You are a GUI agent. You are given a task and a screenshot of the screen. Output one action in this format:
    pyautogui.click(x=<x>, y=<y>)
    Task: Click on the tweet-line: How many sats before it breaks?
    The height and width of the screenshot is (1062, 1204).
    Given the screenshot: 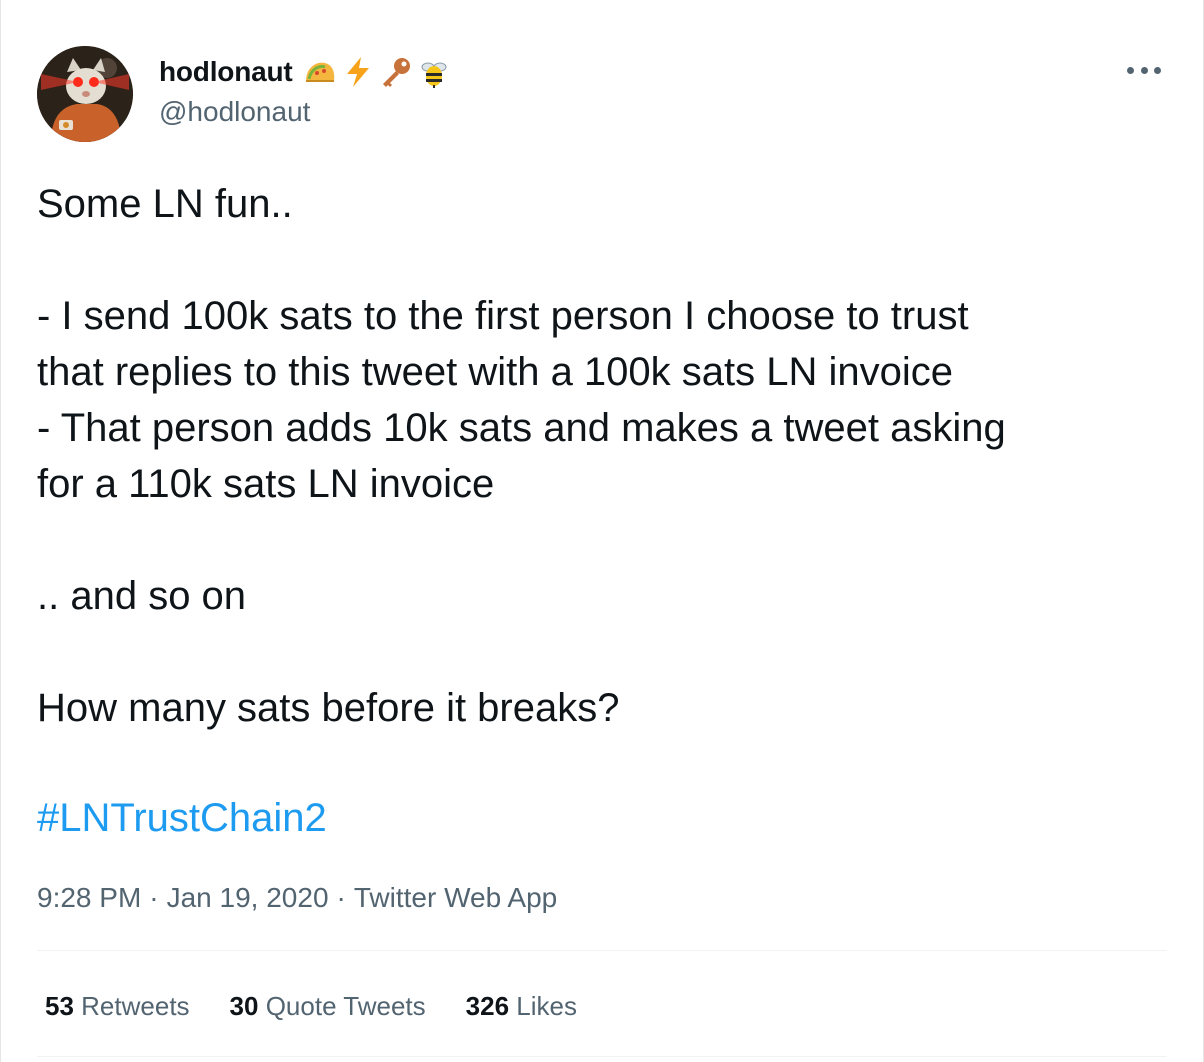 What is the action you would take?
    pyautogui.click(x=328, y=708)
    